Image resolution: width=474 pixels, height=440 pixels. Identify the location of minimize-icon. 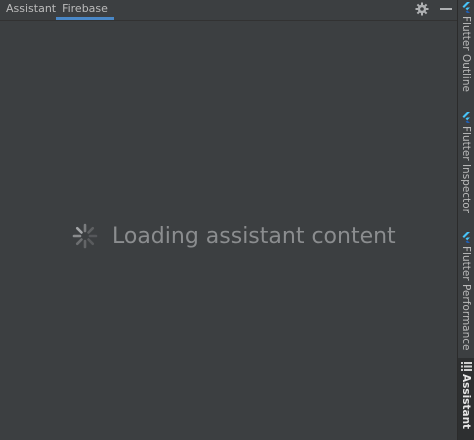
(446, 9).